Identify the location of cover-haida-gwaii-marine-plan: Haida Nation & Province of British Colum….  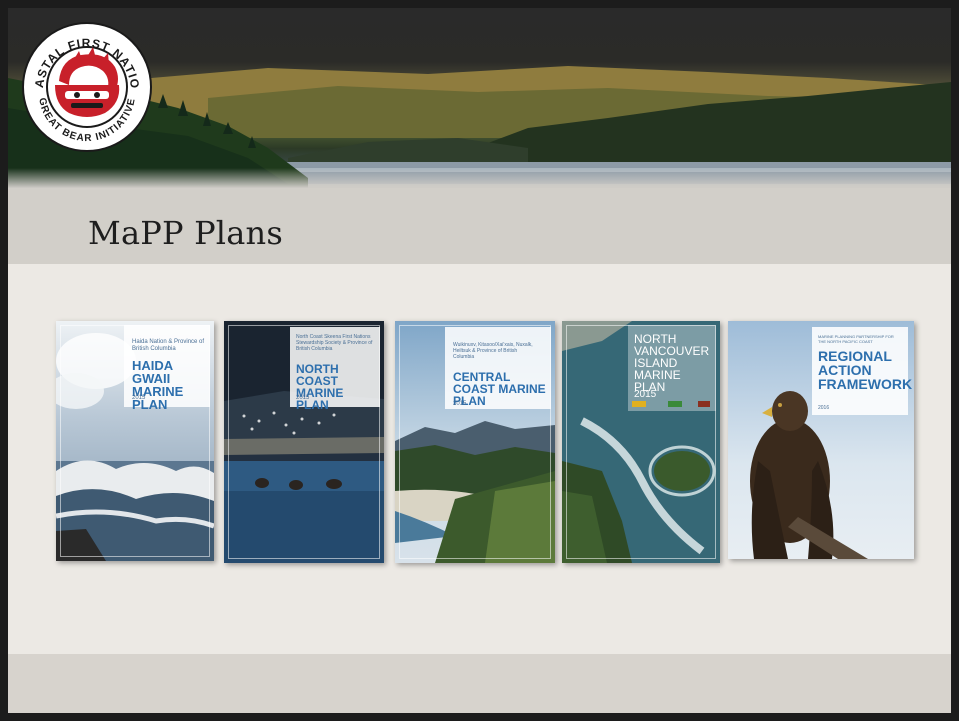
(135, 441).